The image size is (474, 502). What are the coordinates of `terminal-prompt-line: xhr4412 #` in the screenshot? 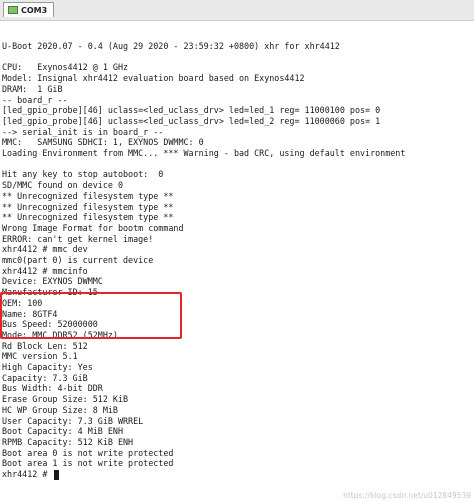 It's located at (31, 474).